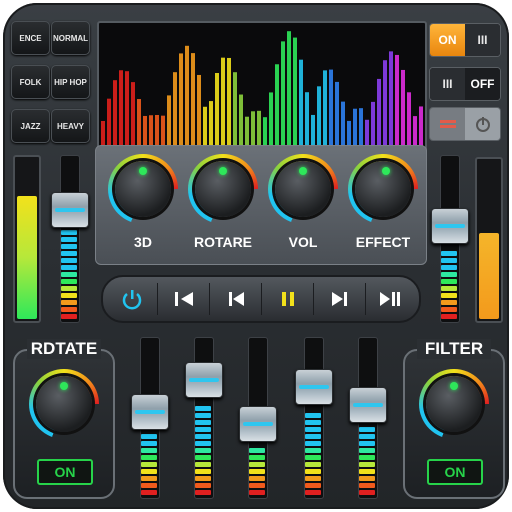 This screenshot has height=512, width=512. Describe the element at coordinates (30, 126) in the screenshot. I see `preset-button-4: JAZZ` at that location.